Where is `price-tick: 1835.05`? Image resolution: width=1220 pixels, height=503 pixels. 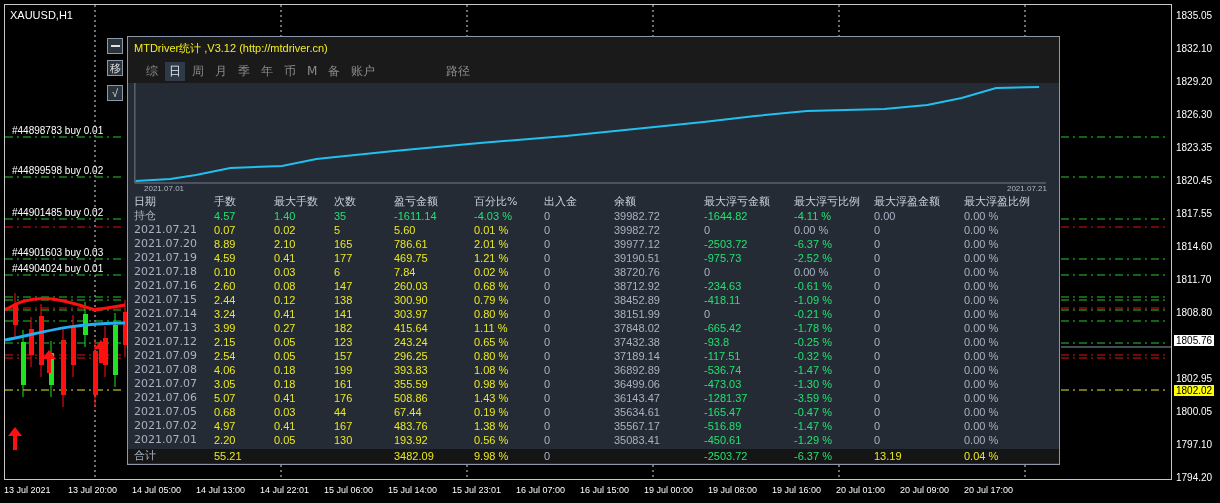 price-tick: 1835.05 is located at coordinates (1194, 15).